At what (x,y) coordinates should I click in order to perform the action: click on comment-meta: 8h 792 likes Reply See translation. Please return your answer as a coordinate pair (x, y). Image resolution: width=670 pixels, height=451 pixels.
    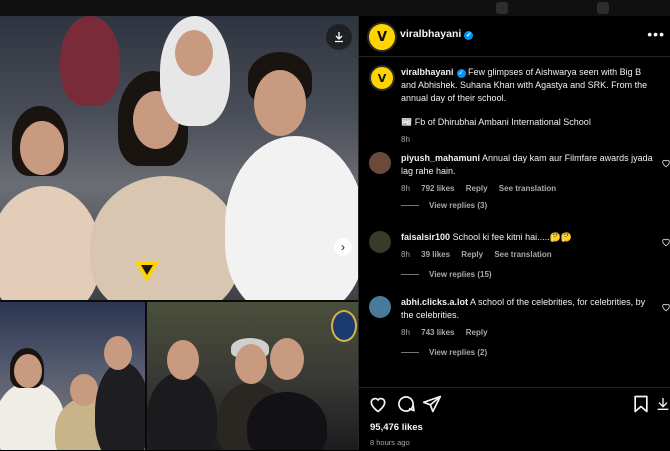
    Looking at the image, I should click on (528, 188).